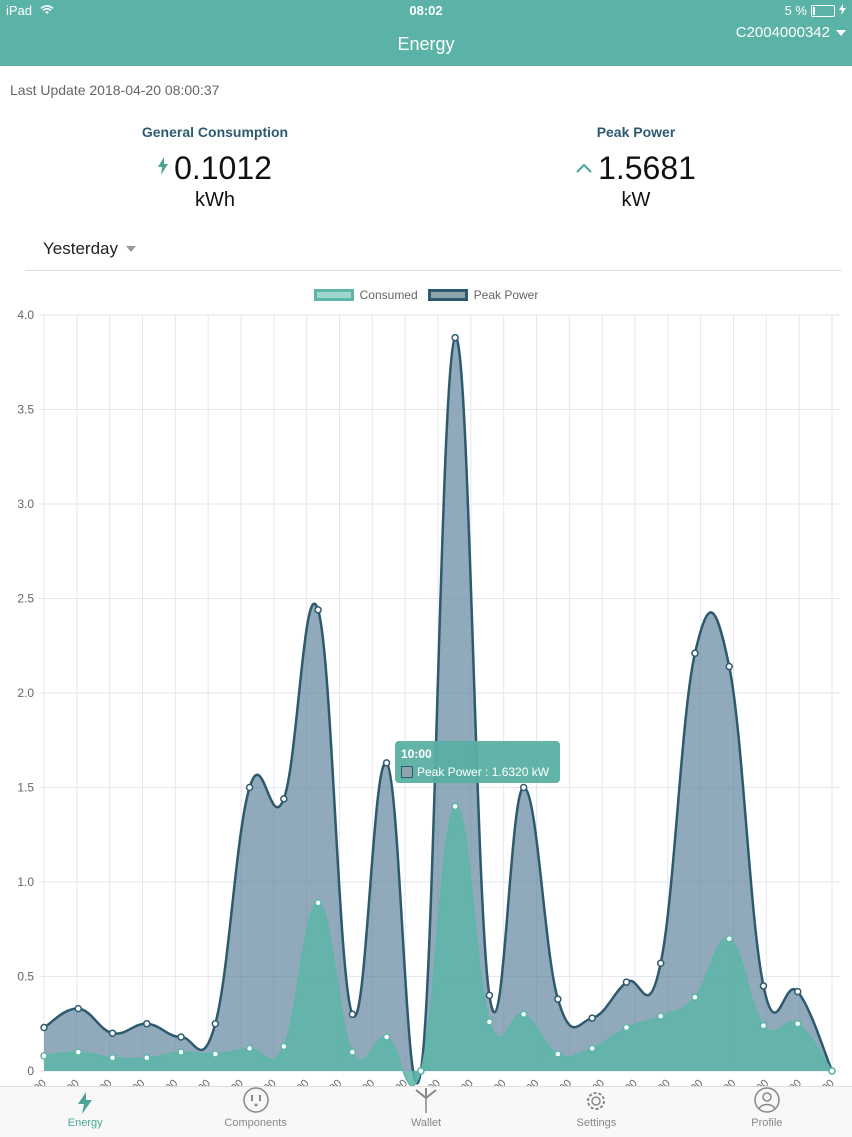 This screenshot has width=852, height=1137. I want to click on consumption-value: 0.1012, so click(223, 168).